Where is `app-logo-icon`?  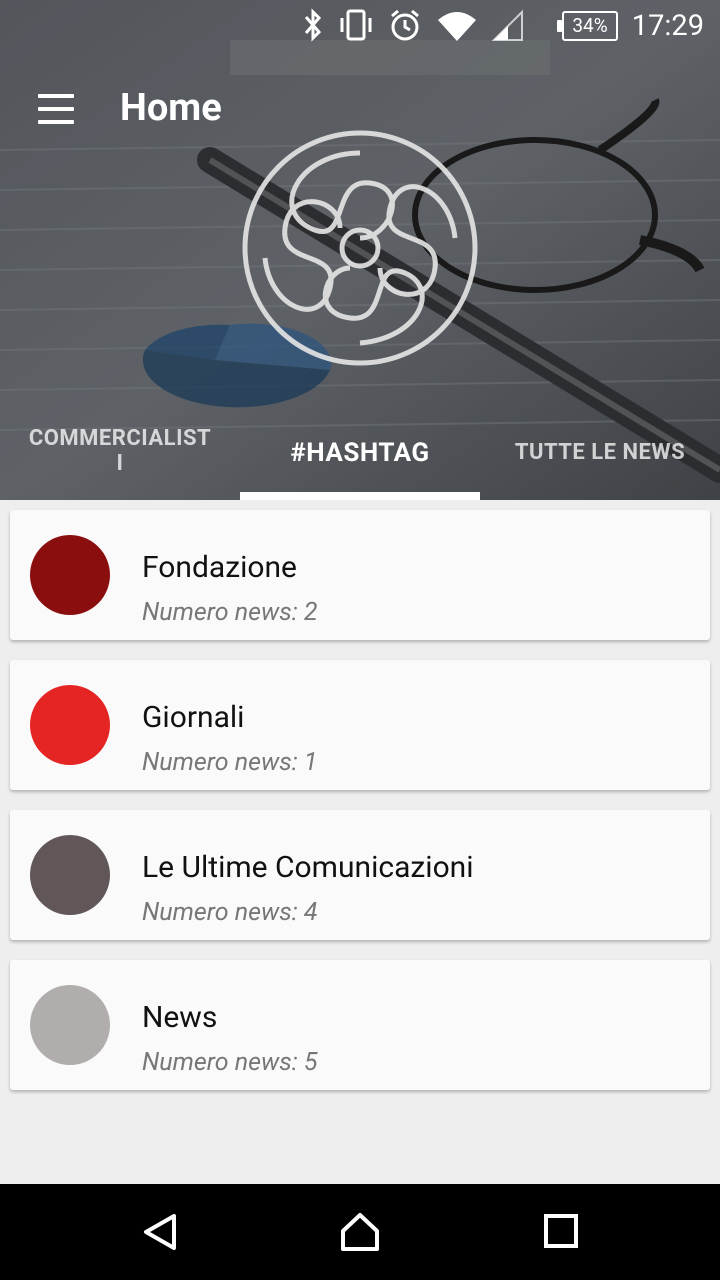
app-logo-icon is located at coordinates (360, 248).